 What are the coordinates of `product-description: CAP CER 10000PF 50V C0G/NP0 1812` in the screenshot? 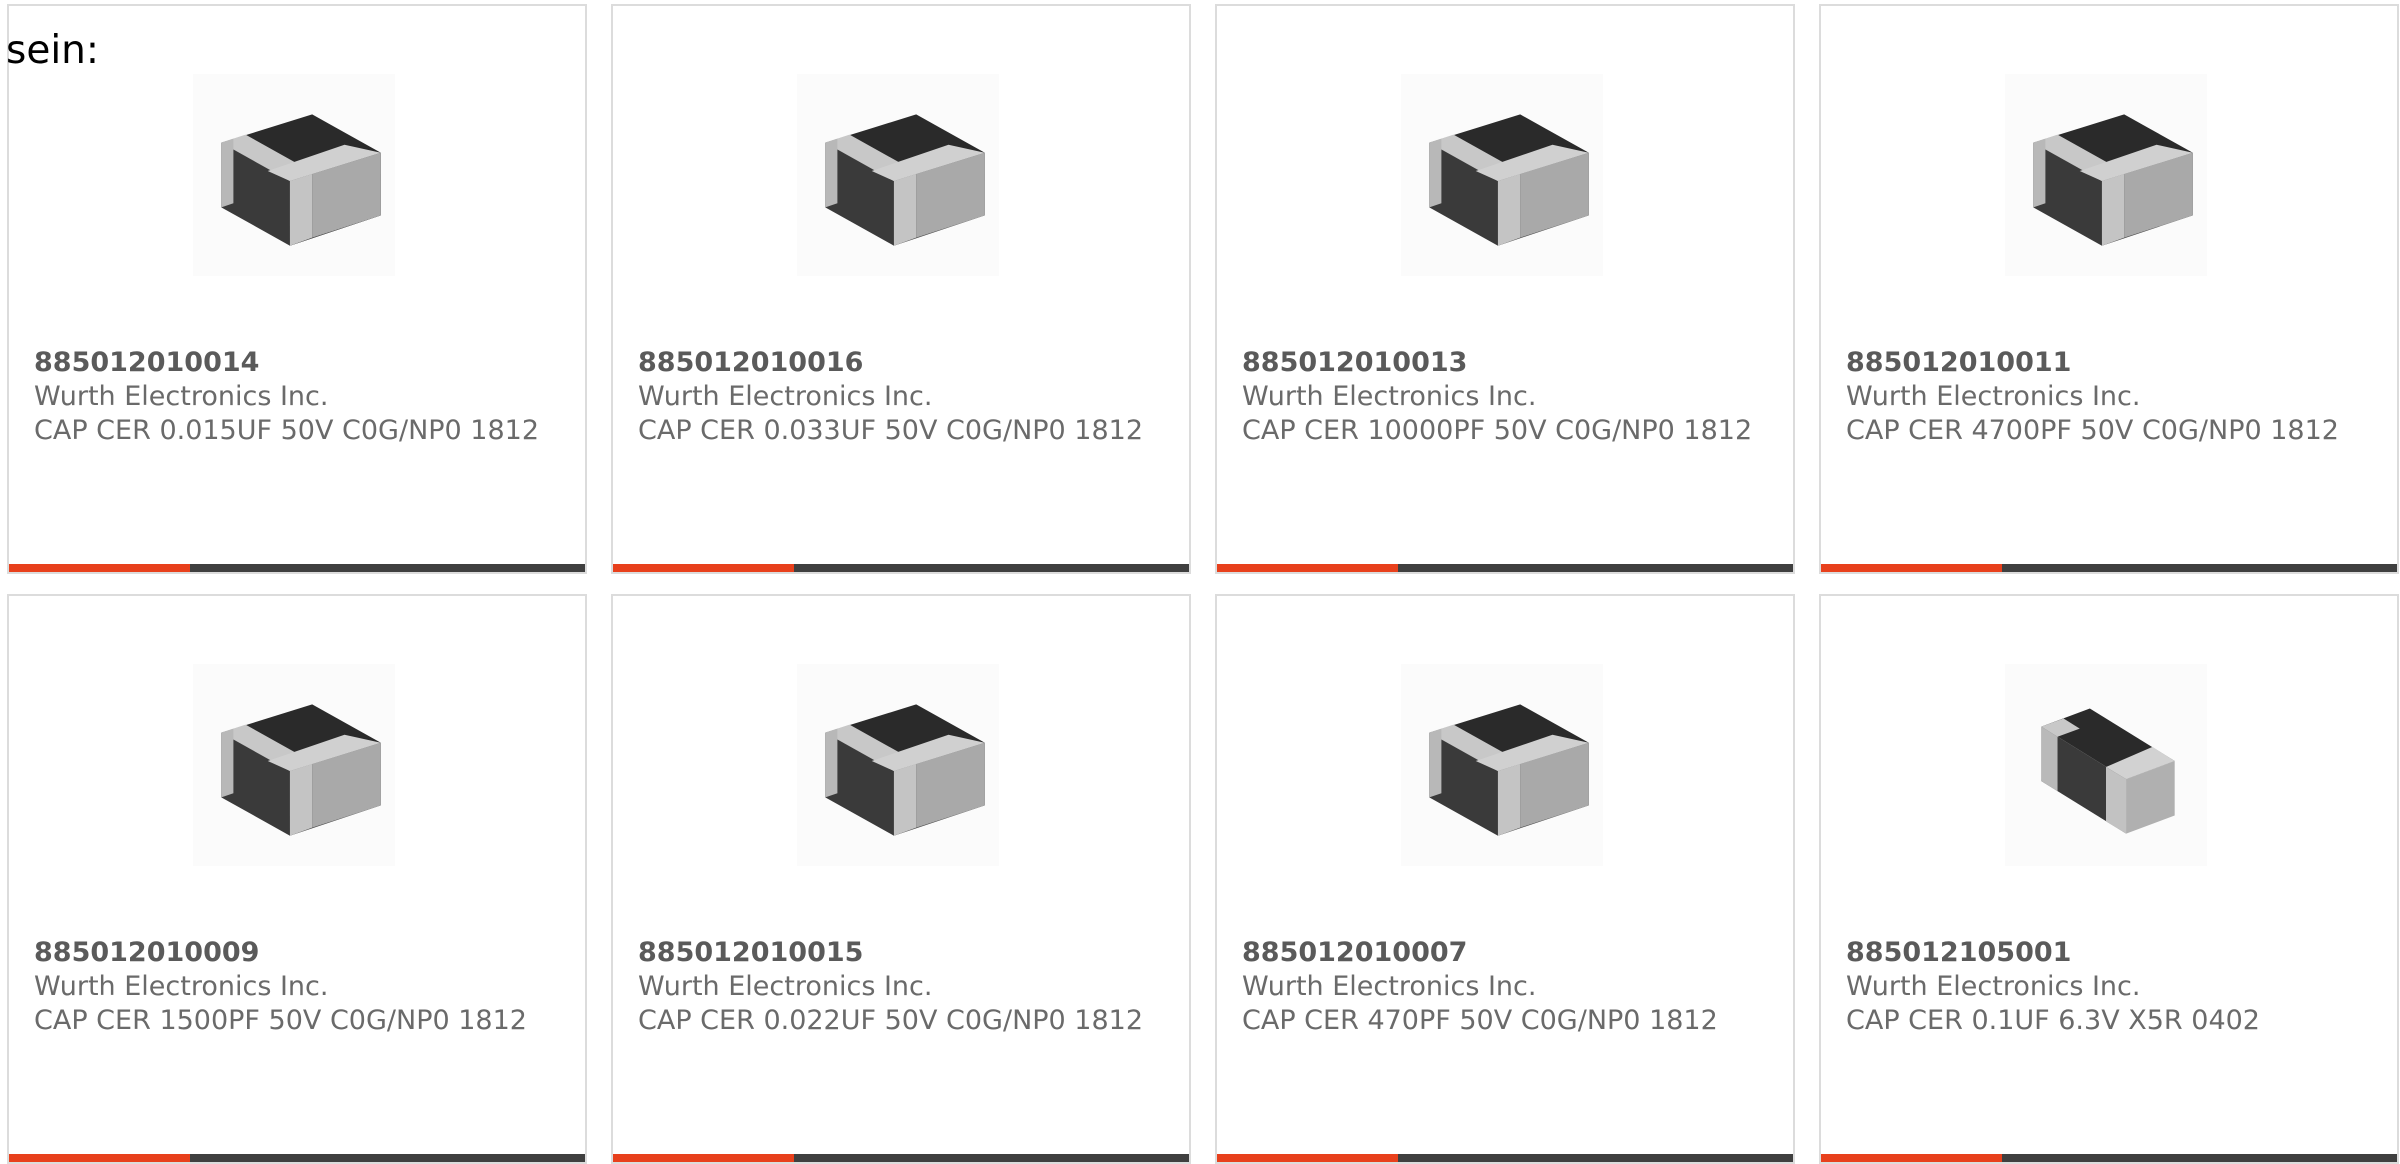 It's located at (1497, 430).